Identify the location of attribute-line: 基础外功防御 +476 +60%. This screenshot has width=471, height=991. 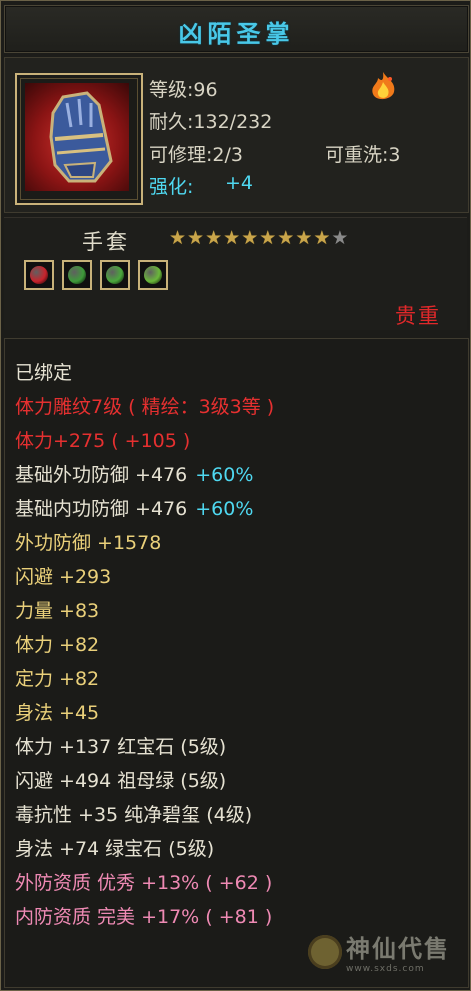
(134, 475).